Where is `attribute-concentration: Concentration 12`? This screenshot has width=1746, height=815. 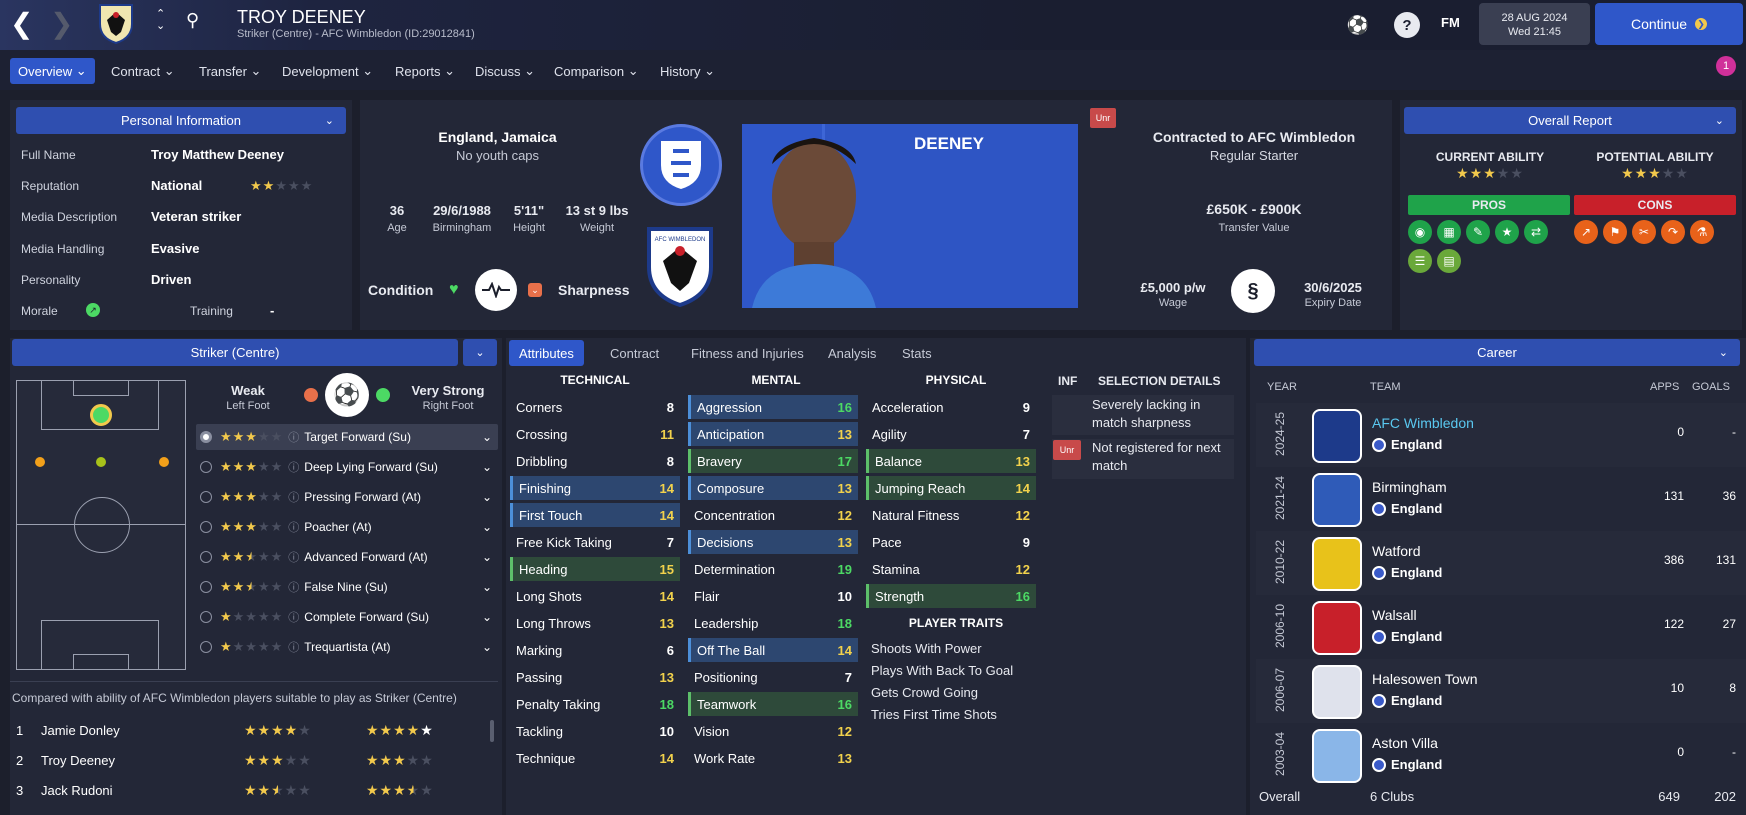 attribute-concentration: Concentration 12 is located at coordinates (773, 515).